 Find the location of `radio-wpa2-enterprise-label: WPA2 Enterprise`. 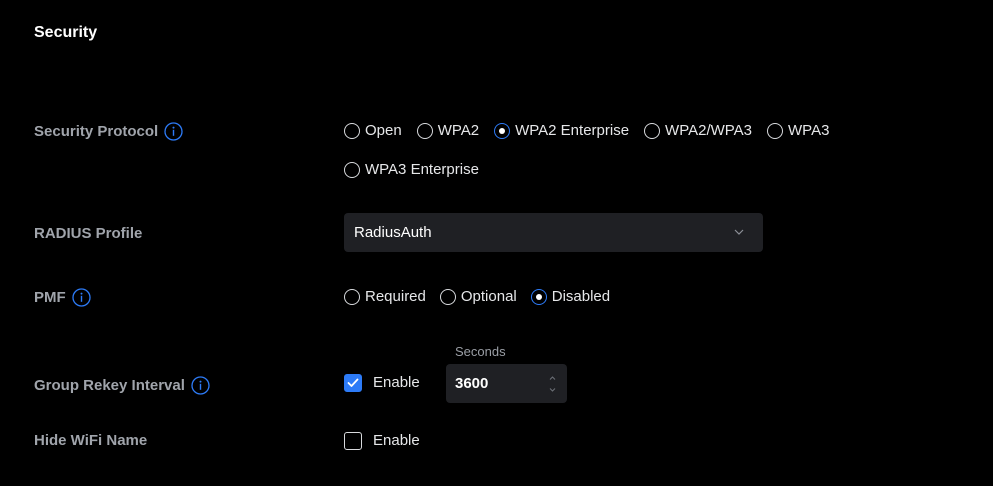

radio-wpa2-enterprise-label: WPA2 Enterprise is located at coordinates (572, 130).